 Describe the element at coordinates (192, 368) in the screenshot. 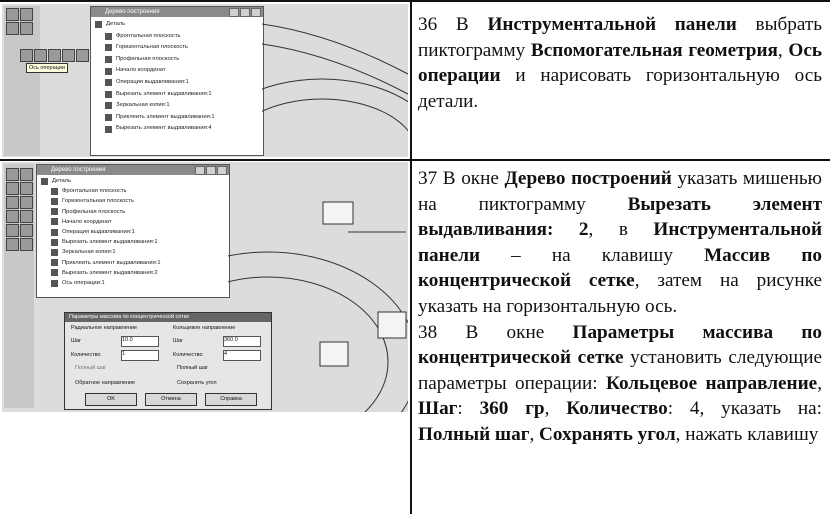

I see `full-step-checkbox: Полный шаг` at that location.